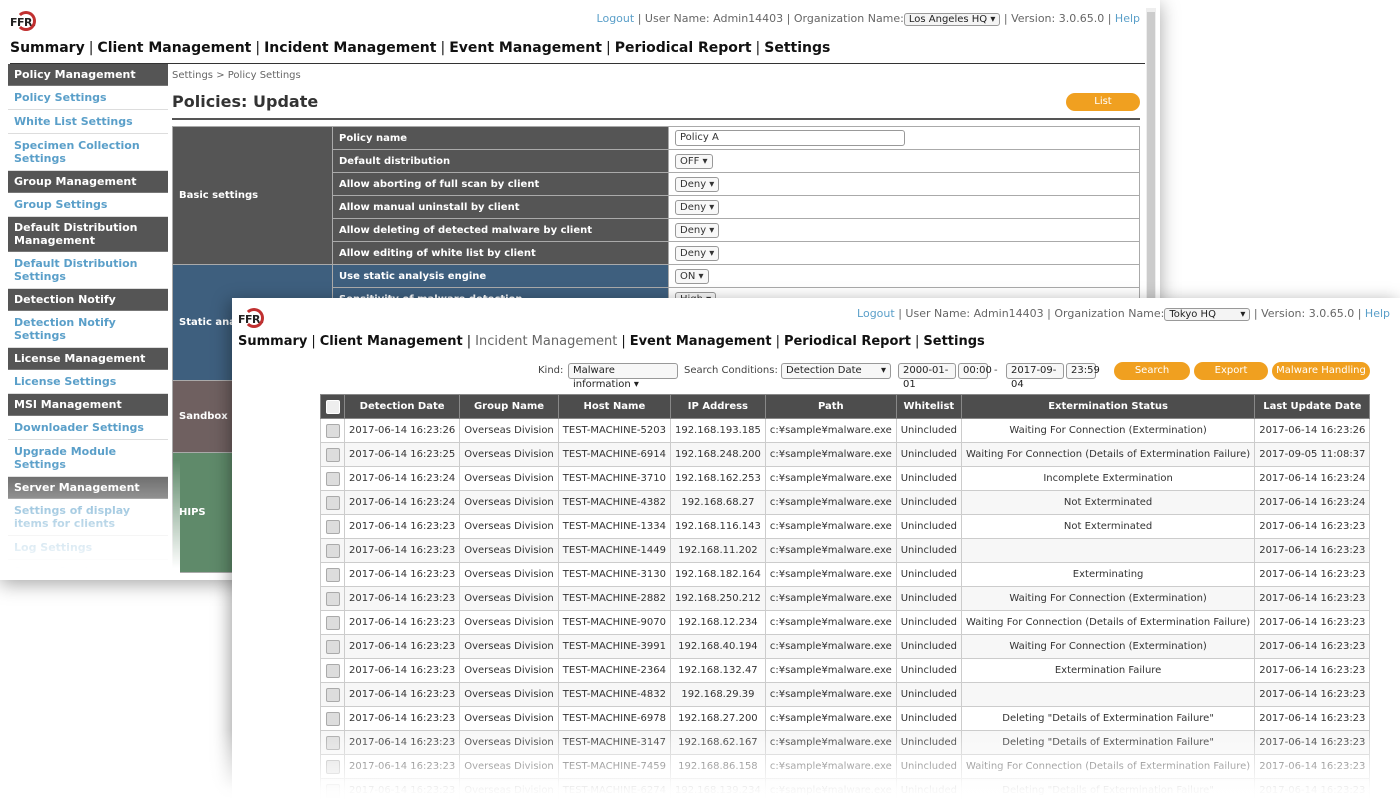  What do you see at coordinates (88, 570) in the screenshot?
I see `sidebar-item: Server Settings` at bounding box center [88, 570].